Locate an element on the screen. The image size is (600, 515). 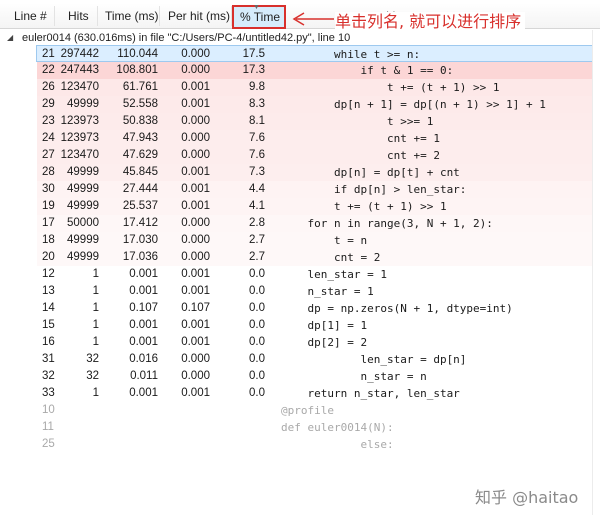
table-row: 19 49999 25.537 0.001 4.1 t += (t + 1) >> 1 is located at coordinates (318, 206).